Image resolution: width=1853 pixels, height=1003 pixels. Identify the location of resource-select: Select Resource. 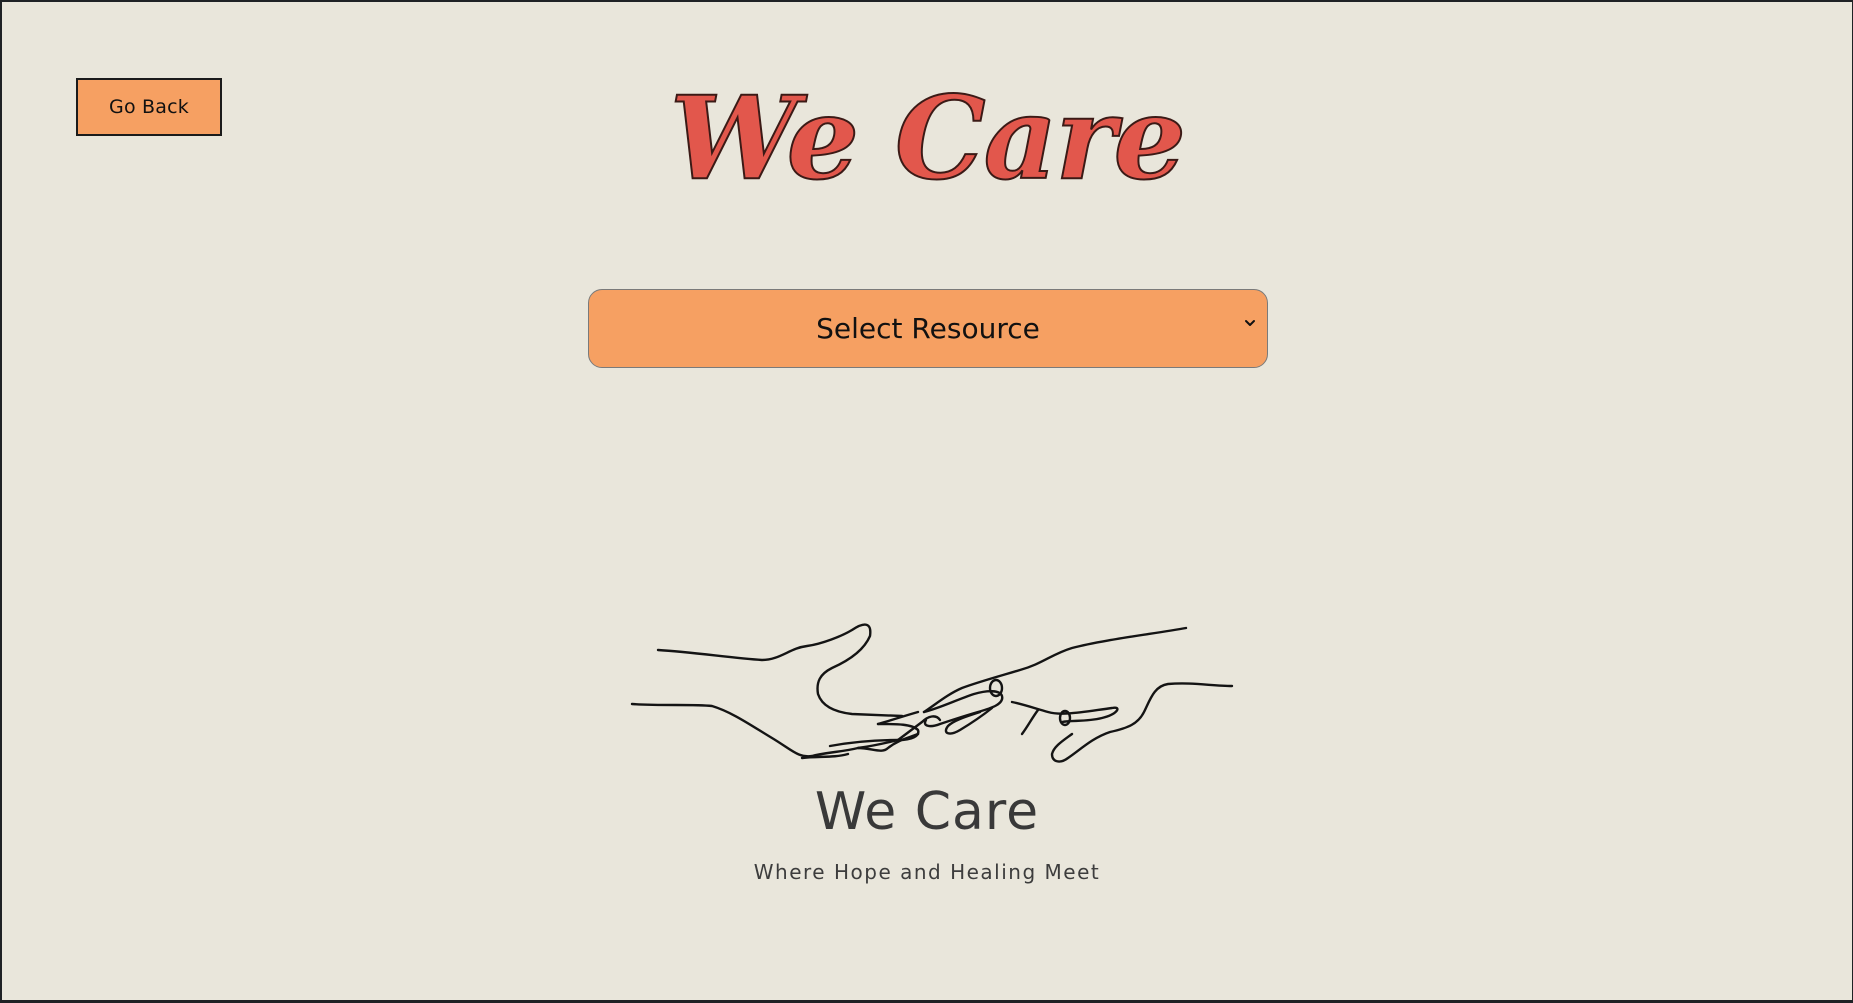
(928, 328).